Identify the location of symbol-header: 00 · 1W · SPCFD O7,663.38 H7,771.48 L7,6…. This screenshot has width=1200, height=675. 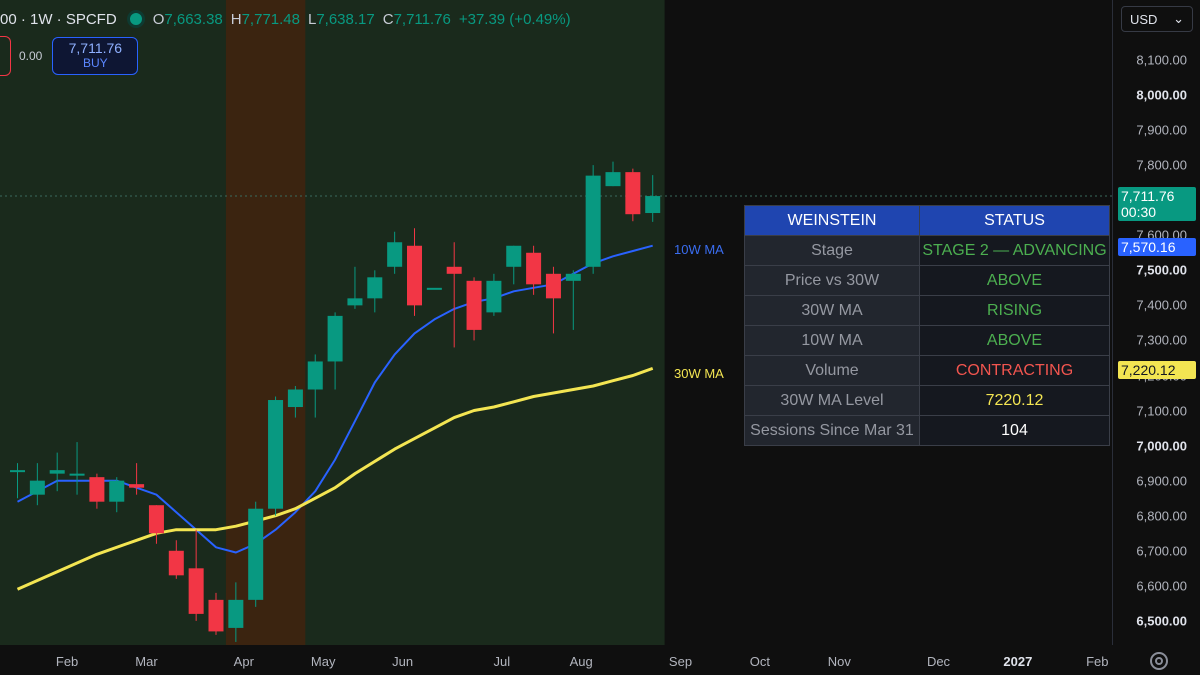
(289, 19).